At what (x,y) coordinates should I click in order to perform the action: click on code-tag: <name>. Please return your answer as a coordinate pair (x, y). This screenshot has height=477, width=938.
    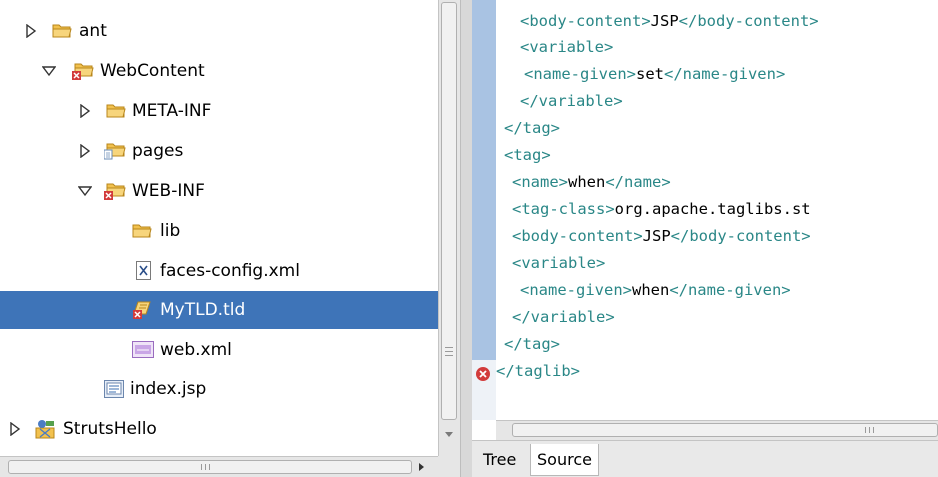
    Looking at the image, I should click on (540, 182).